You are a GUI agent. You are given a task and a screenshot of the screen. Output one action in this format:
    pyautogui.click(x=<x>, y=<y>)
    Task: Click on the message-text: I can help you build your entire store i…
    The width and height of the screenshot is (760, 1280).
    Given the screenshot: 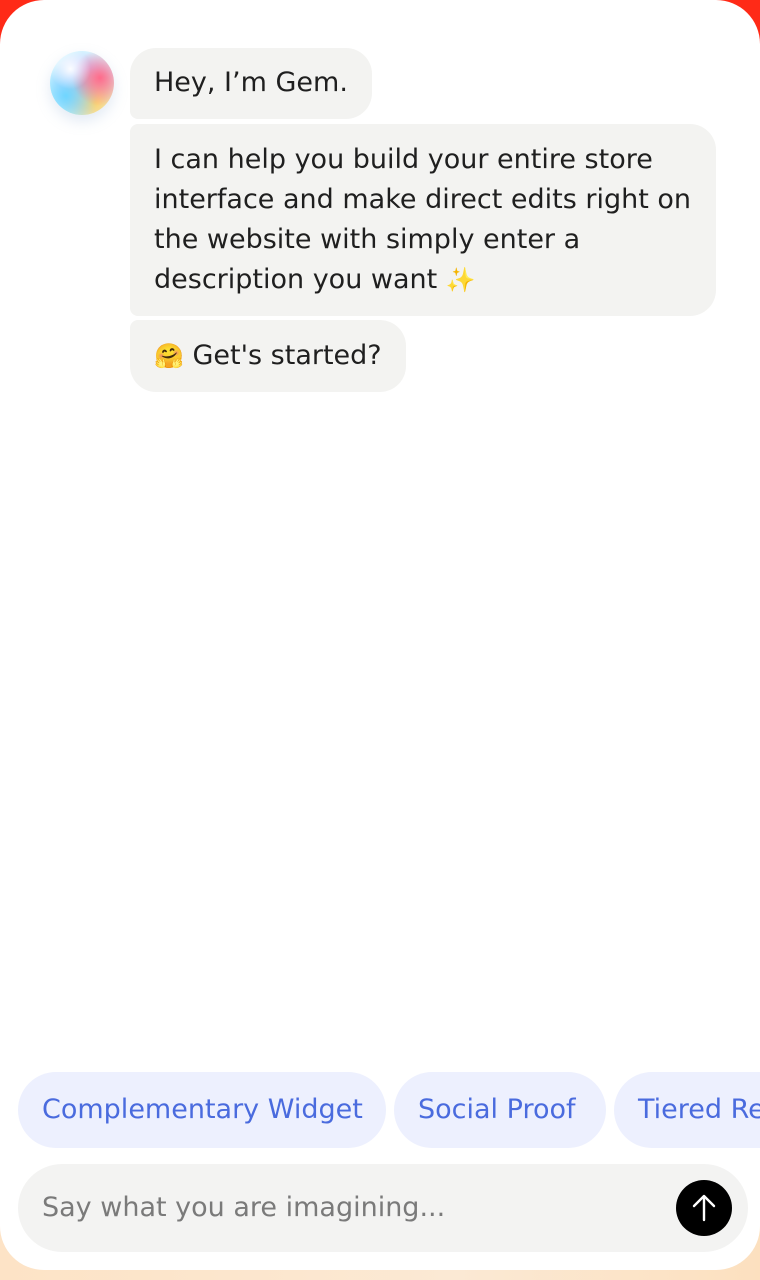 What is the action you would take?
    pyautogui.click(x=423, y=219)
    